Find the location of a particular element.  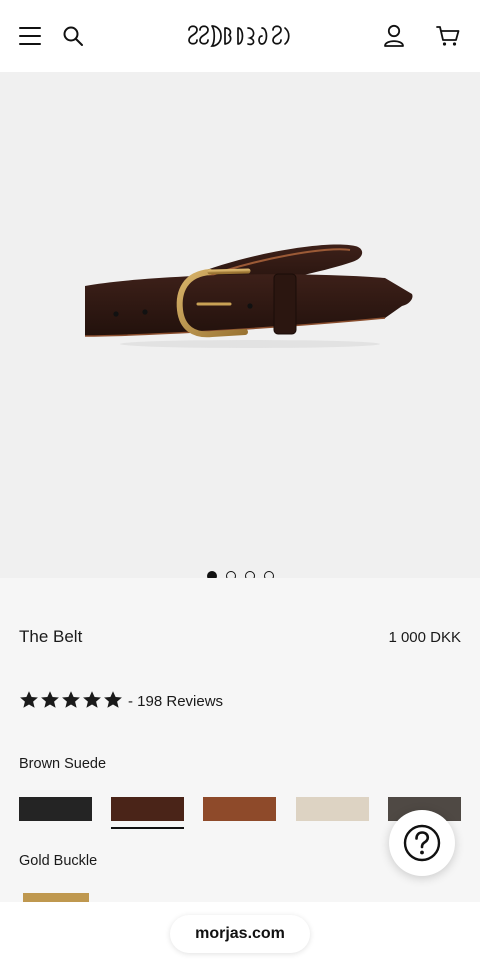

selected-color-label: Brown Suede is located at coordinates (63, 764).